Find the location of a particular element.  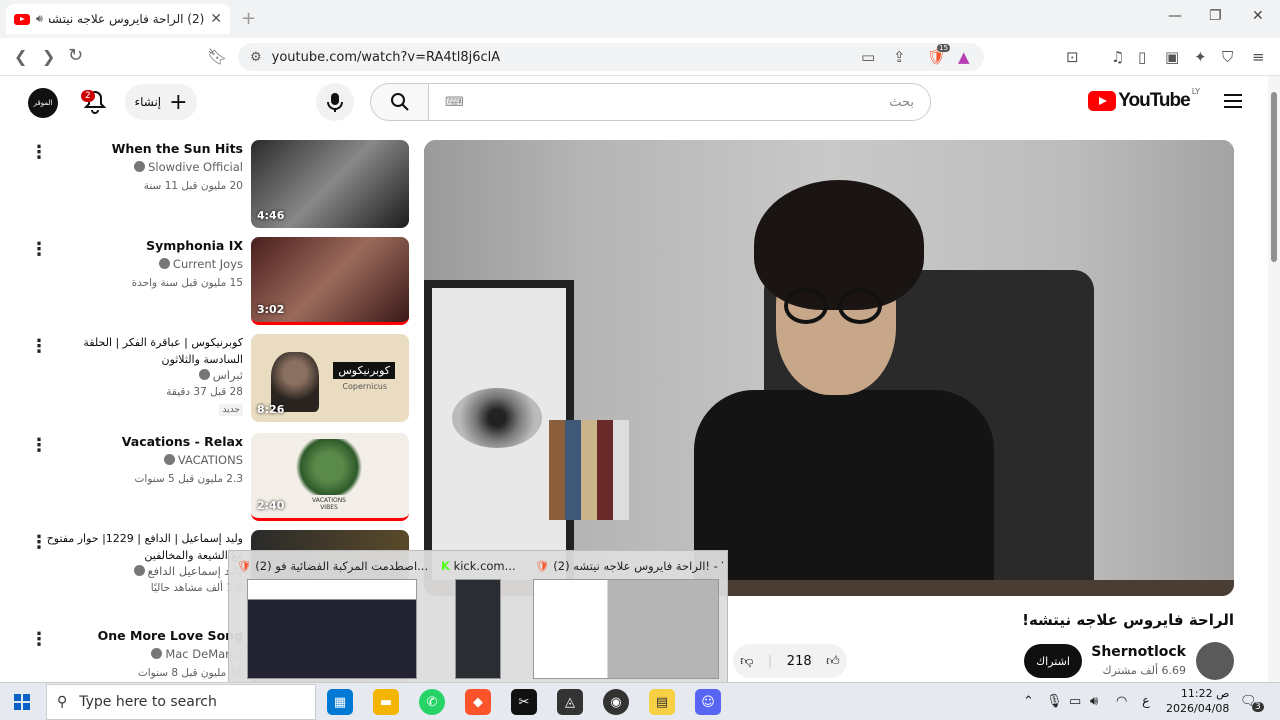

shields-count: 15 is located at coordinates (943, 48).